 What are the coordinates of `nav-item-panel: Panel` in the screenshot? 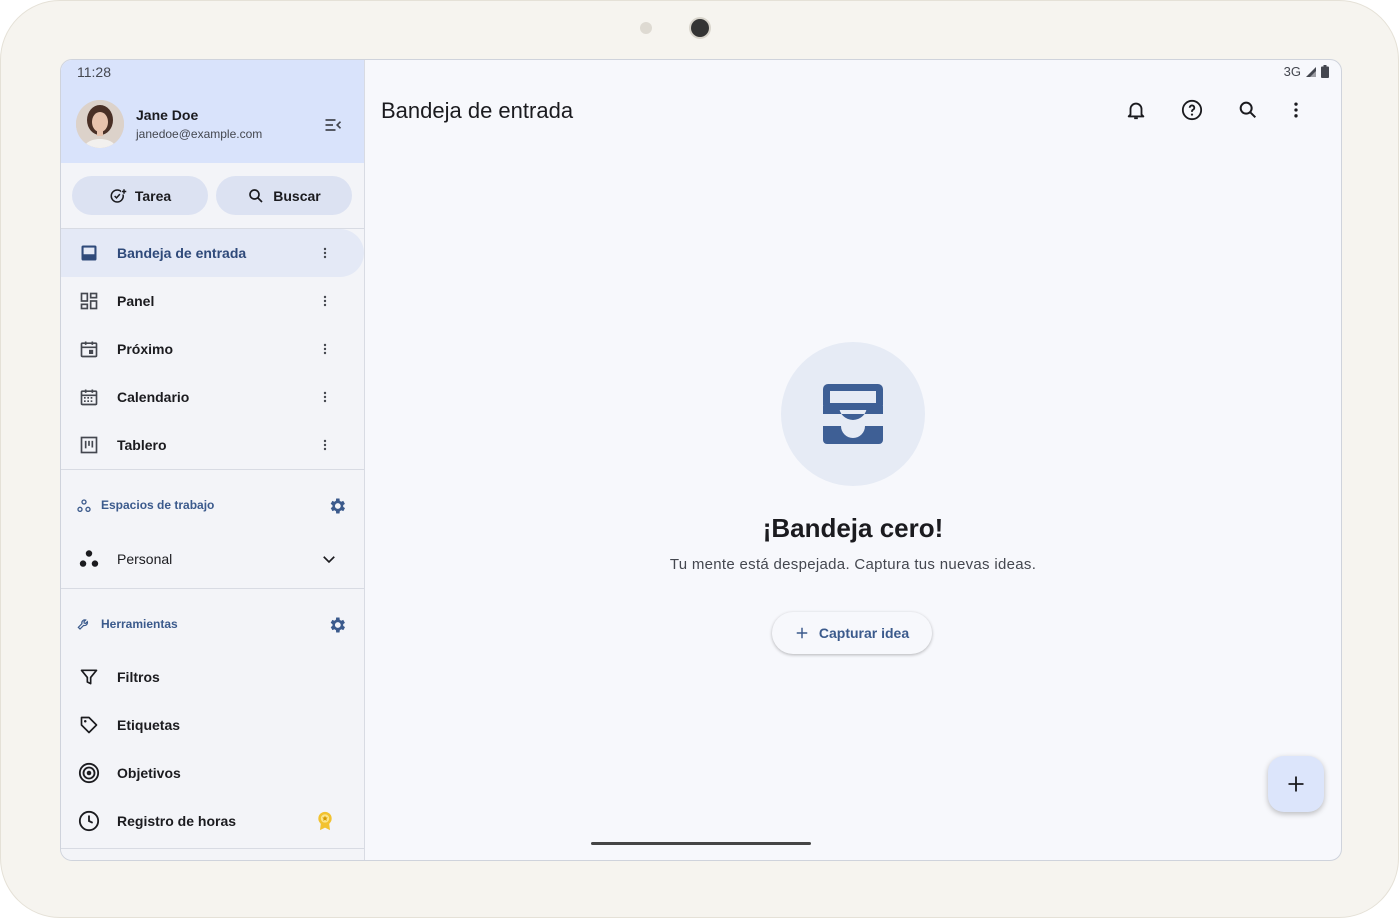 It's located at (212, 301).